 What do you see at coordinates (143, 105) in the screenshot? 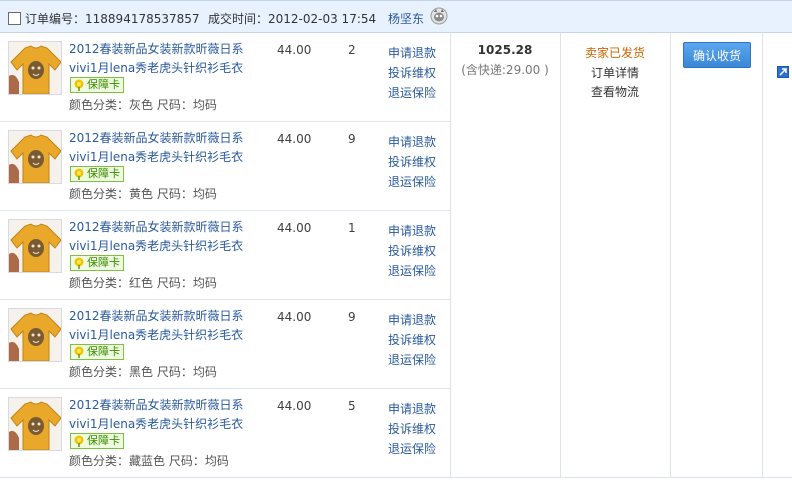
I see `product-spec: 颜色分类：灰色 尺码：均码` at bounding box center [143, 105].